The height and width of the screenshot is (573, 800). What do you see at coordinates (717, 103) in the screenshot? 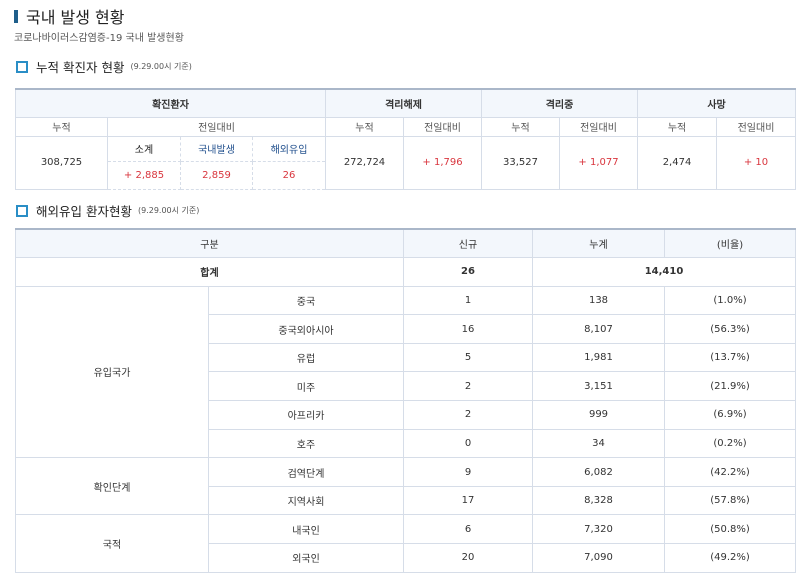
I see `header-deaths: 사망` at bounding box center [717, 103].